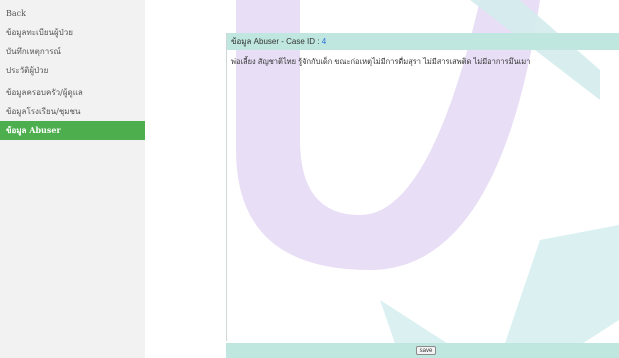 Image resolution: width=619 pixels, height=358 pixels. What do you see at coordinates (276, 41) in the screenshot?
I see `panel-title: ข้อมูล Abuser - Case ID :` at bounding box center [276, 41].